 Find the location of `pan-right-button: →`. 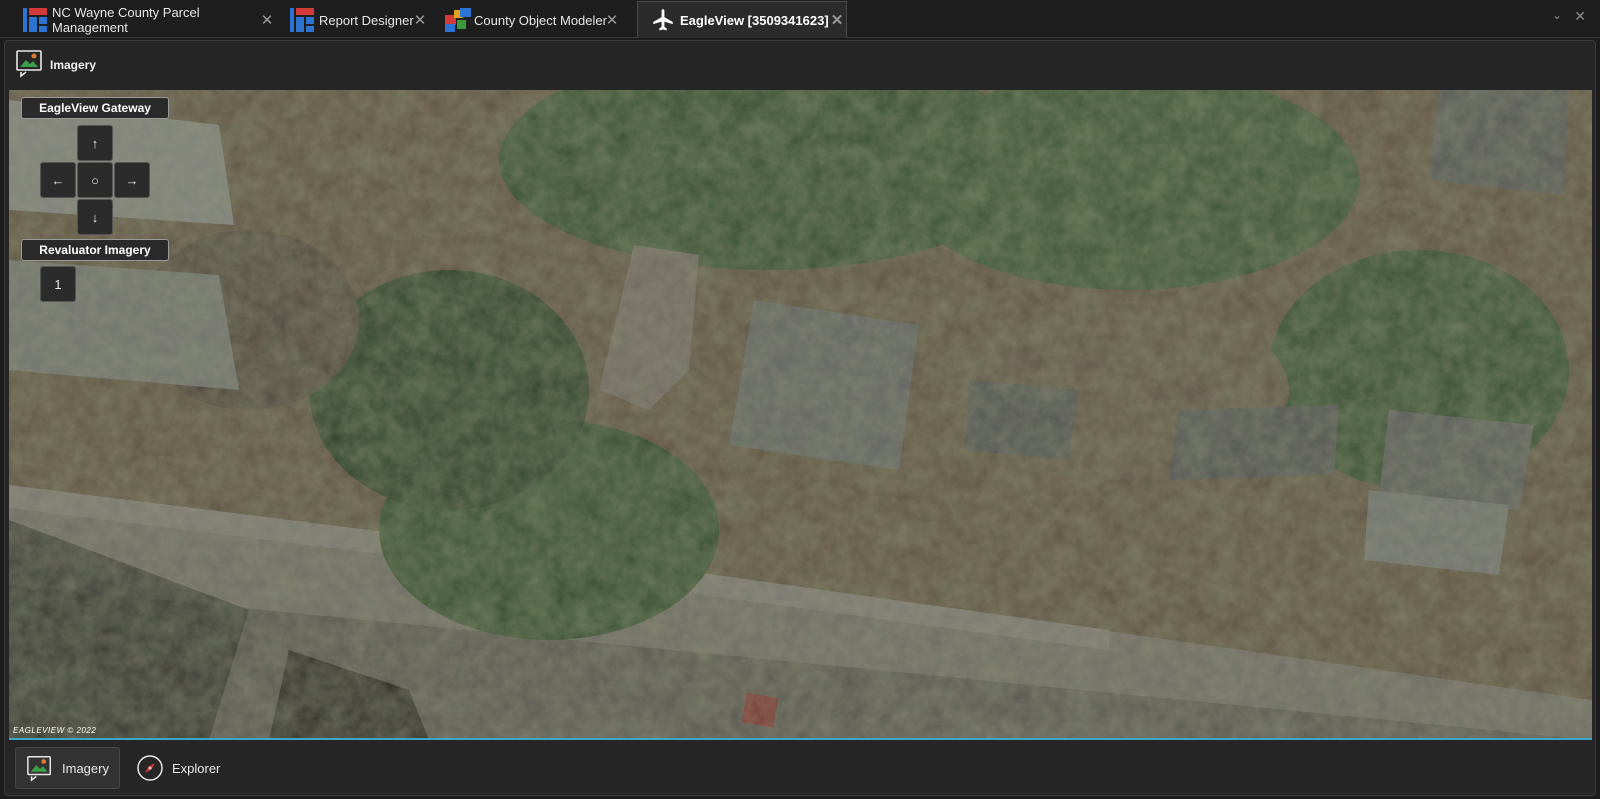

pan-right-button: → is located at coordinates (132, 180).